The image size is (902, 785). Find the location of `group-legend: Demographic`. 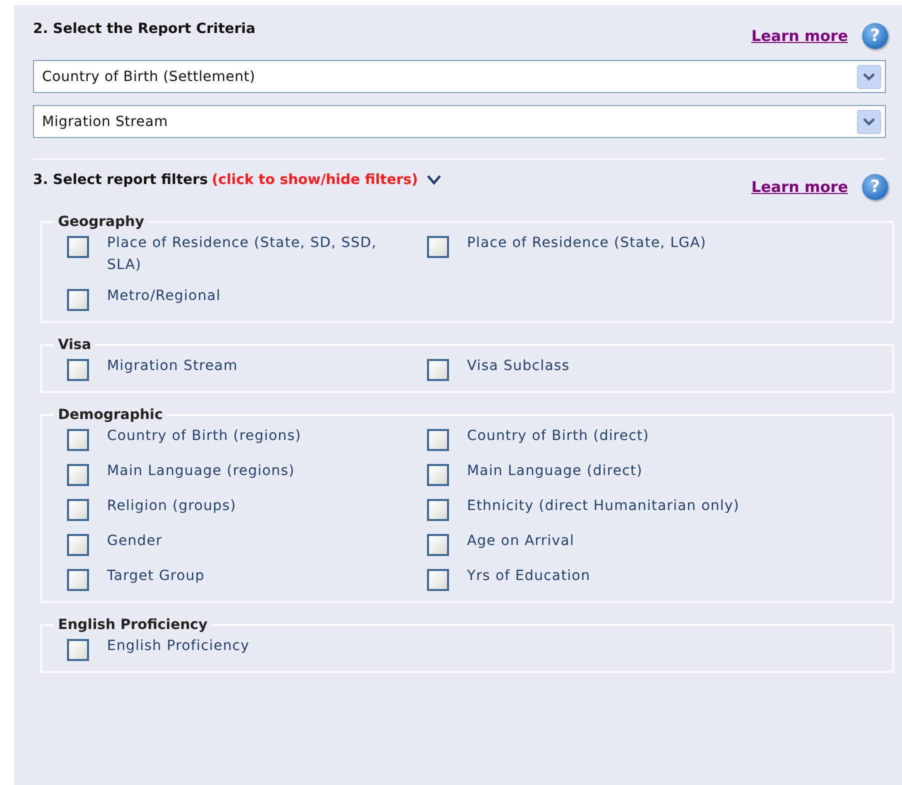

group-legend: Demographic is located at coordinates (110, 415).